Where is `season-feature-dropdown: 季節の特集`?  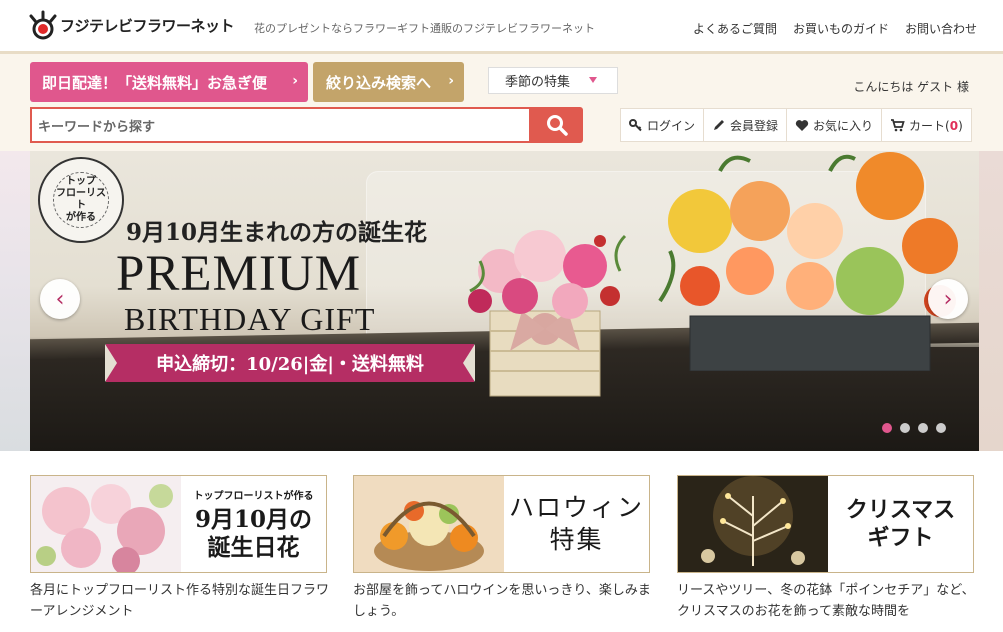
season-feature-dropdown: 季節の特集 is located at coordinates (553, 80).